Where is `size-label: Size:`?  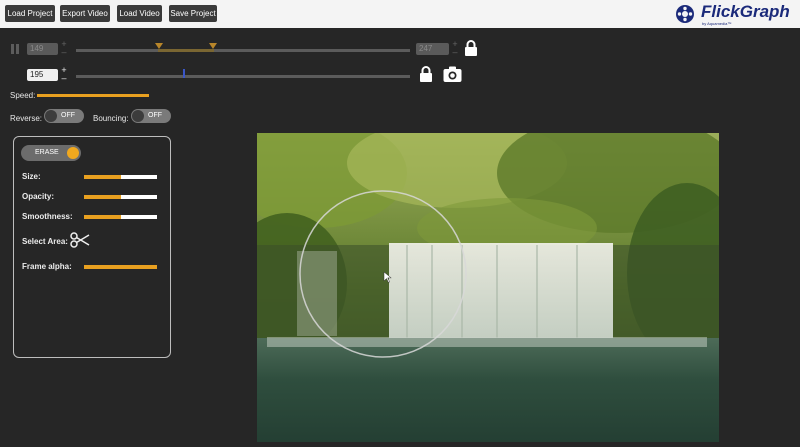 size-label: Size: is located at coordinates (31, 176).